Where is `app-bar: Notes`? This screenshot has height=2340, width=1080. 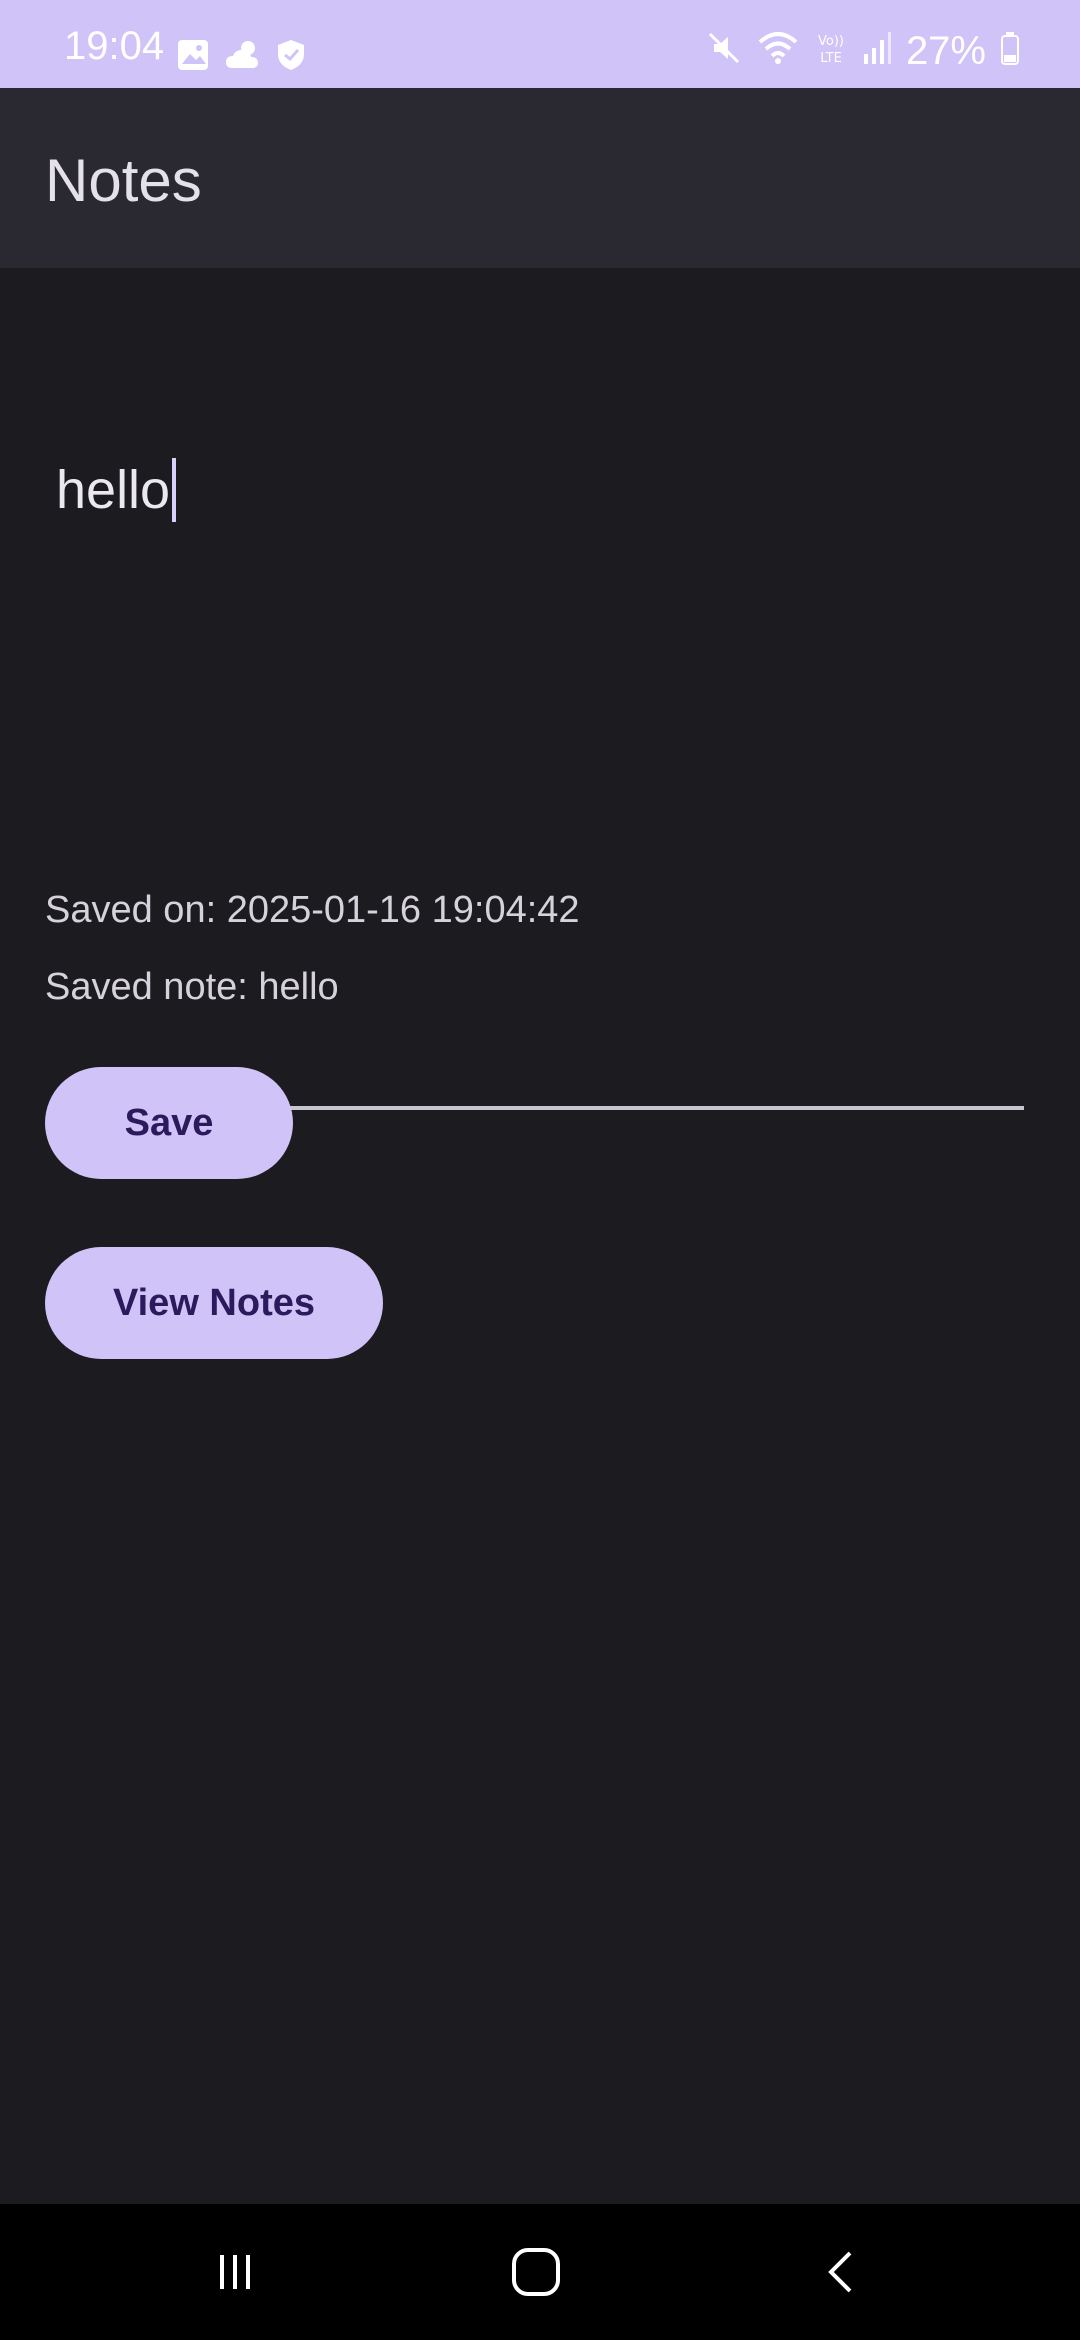
app-bar: Notes is located at coordinates (540, 178).